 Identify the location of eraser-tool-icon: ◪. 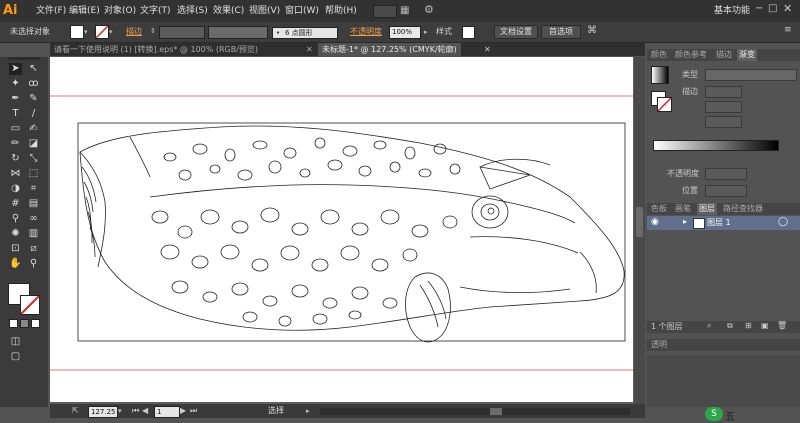
(33, 144).